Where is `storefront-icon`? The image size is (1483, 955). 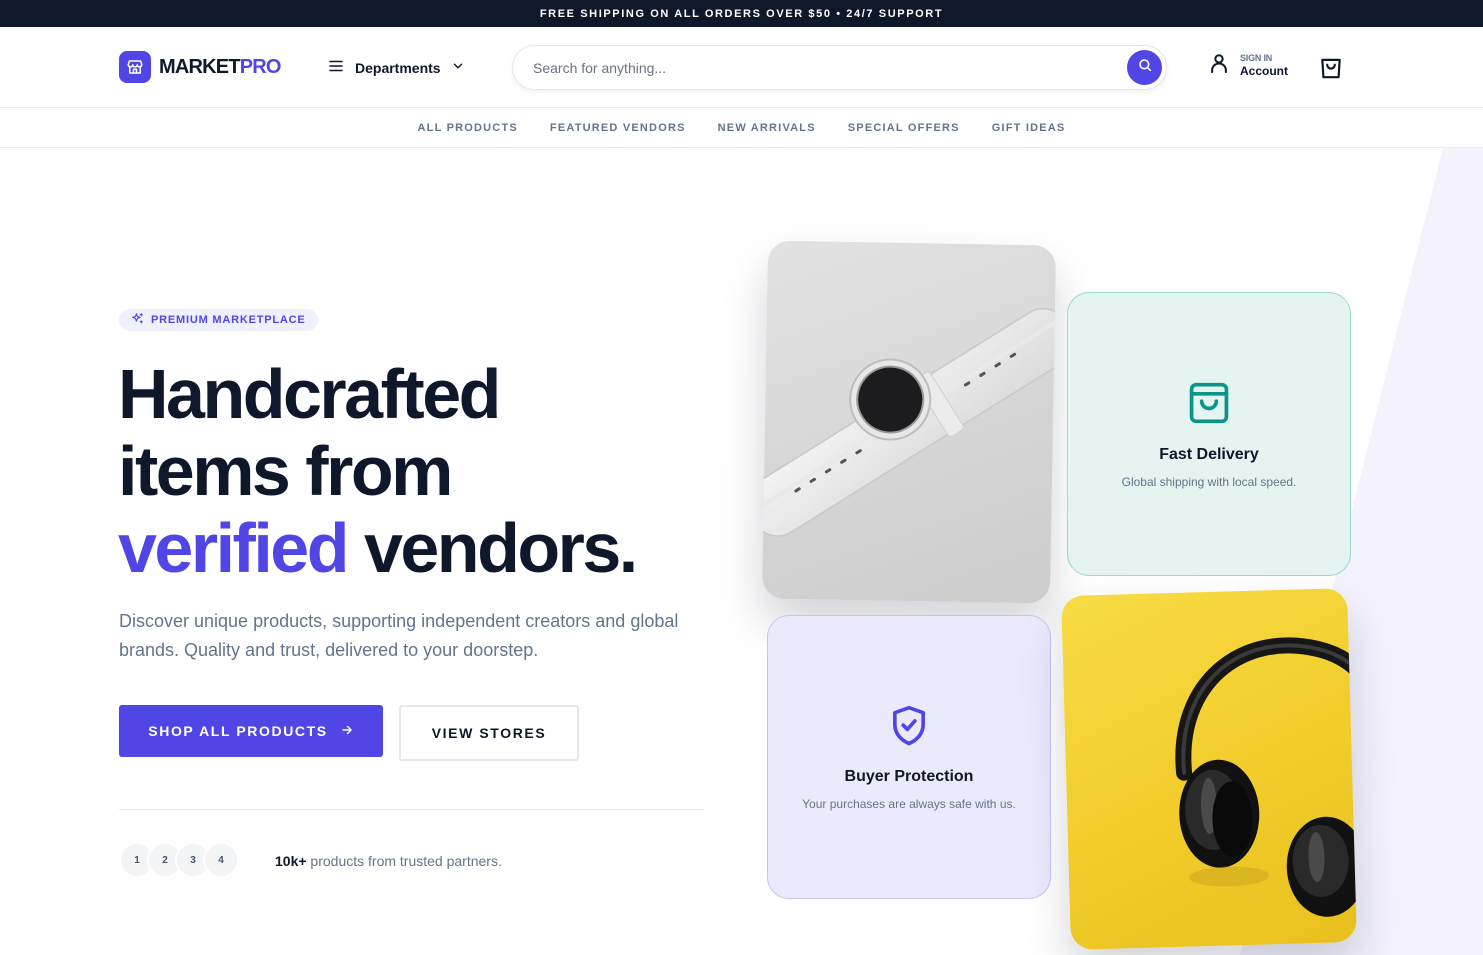
storefront-icon is located at coordinates (135, 67).